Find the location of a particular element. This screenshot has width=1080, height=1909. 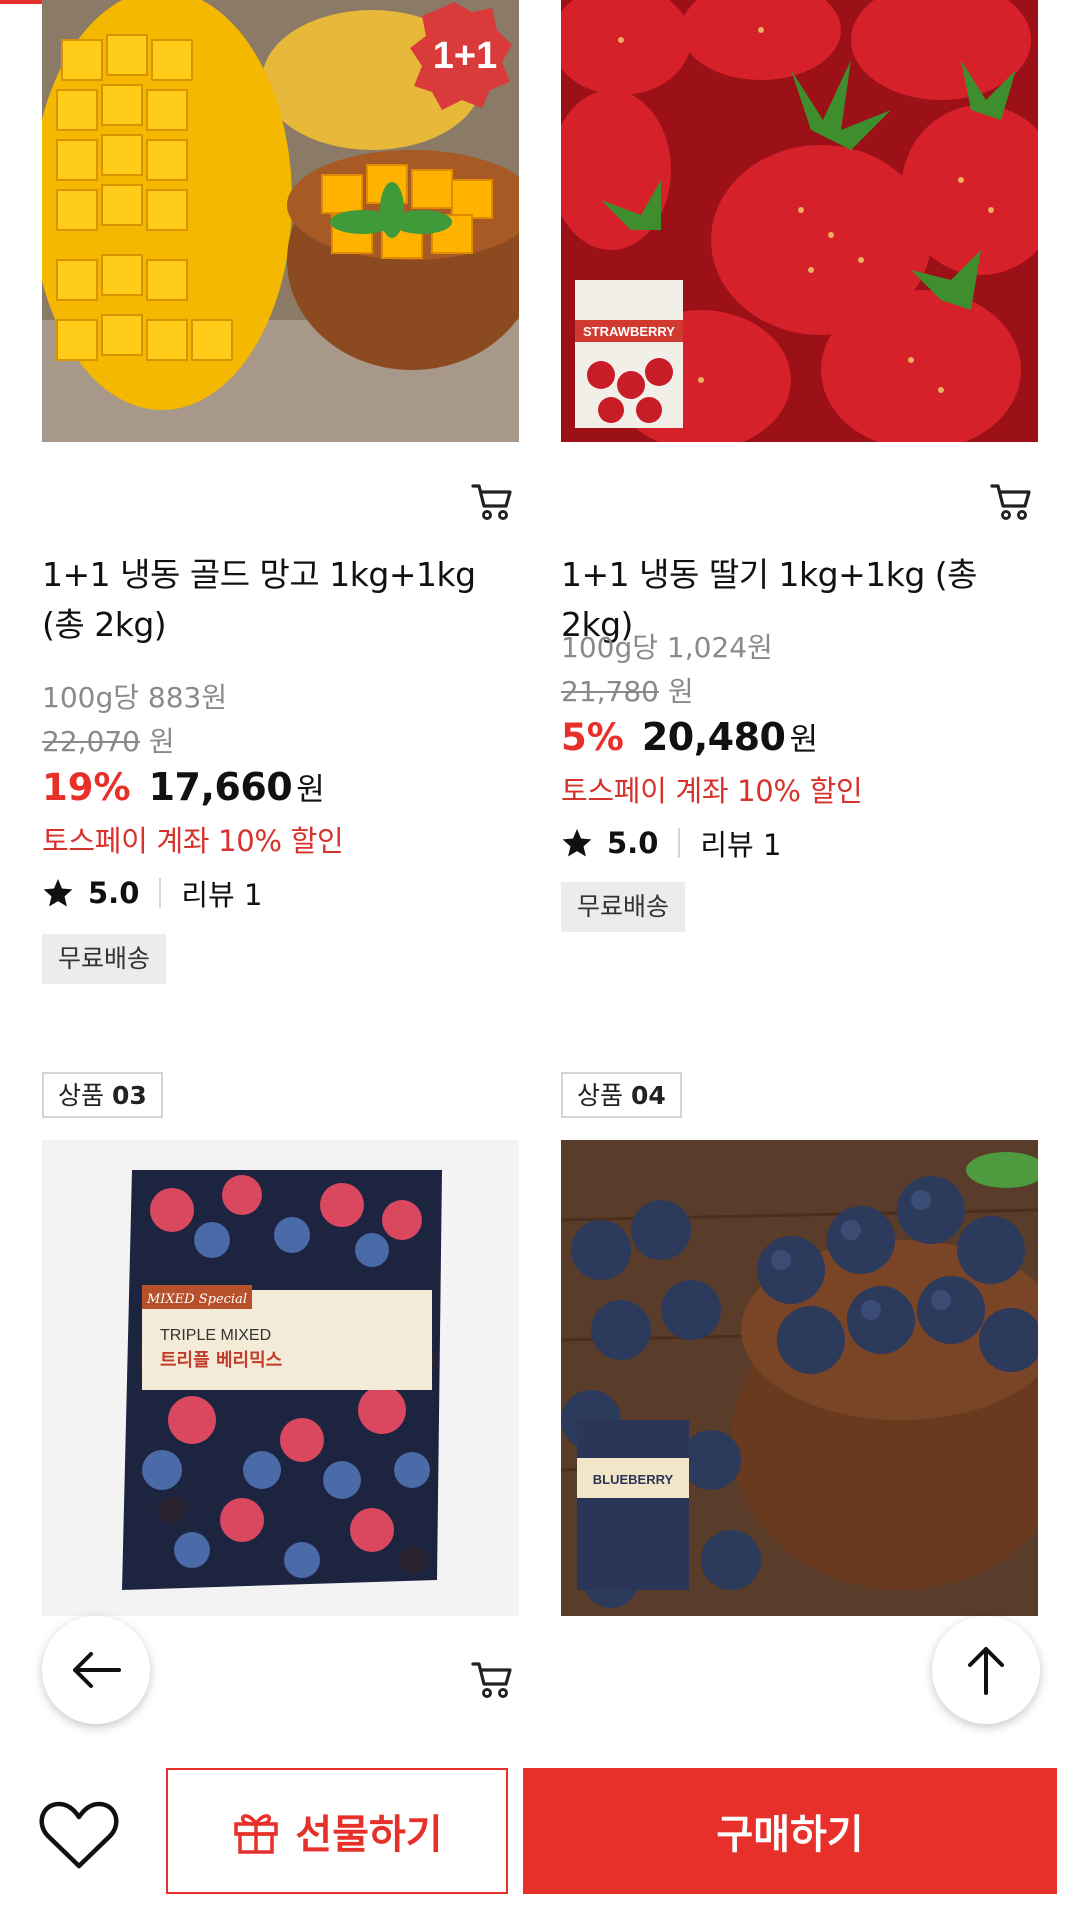

wishlist-button is located at coordinates (79, 1835).